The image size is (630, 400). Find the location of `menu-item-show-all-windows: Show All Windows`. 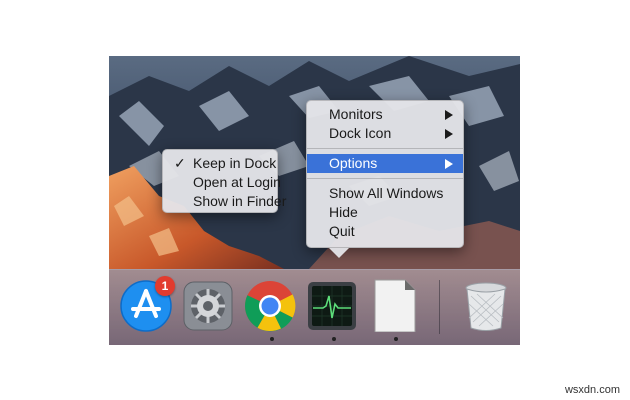

menu-item-show-all-windows: Show All Windows is located at coordinates (385, 193).